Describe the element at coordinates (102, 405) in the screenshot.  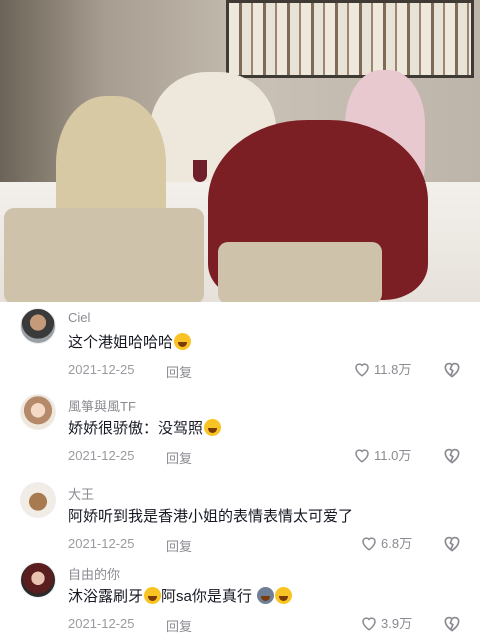
I see `comment-username: 風箏與風TF` at that location.